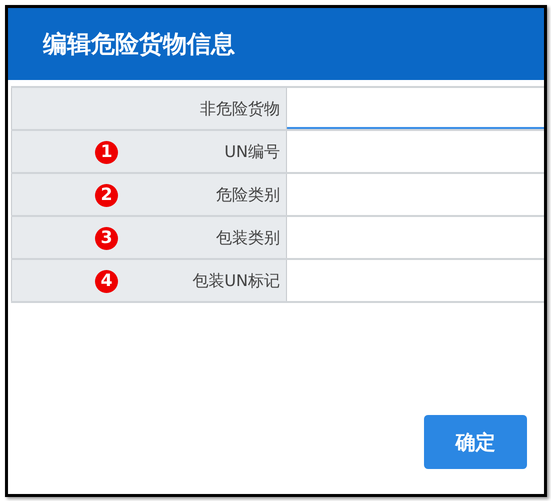 The width and height of the screenshot is (551, 501). What do you see at coordinates (248, 237) in the screenshot?
I see `field-label: 包装类别` at bounding box center [248, 237].